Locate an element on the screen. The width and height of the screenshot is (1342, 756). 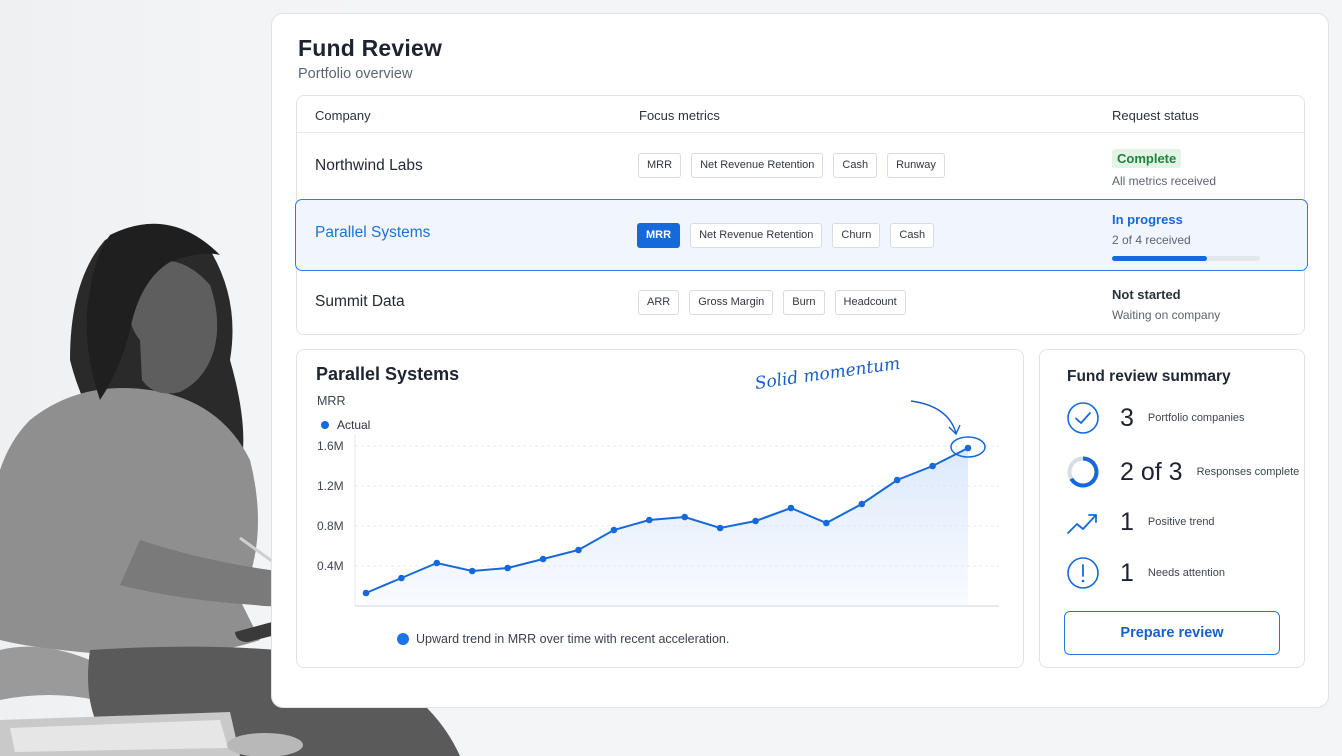
metric-tag: Gross Margin is located at coordinates (731, 302).